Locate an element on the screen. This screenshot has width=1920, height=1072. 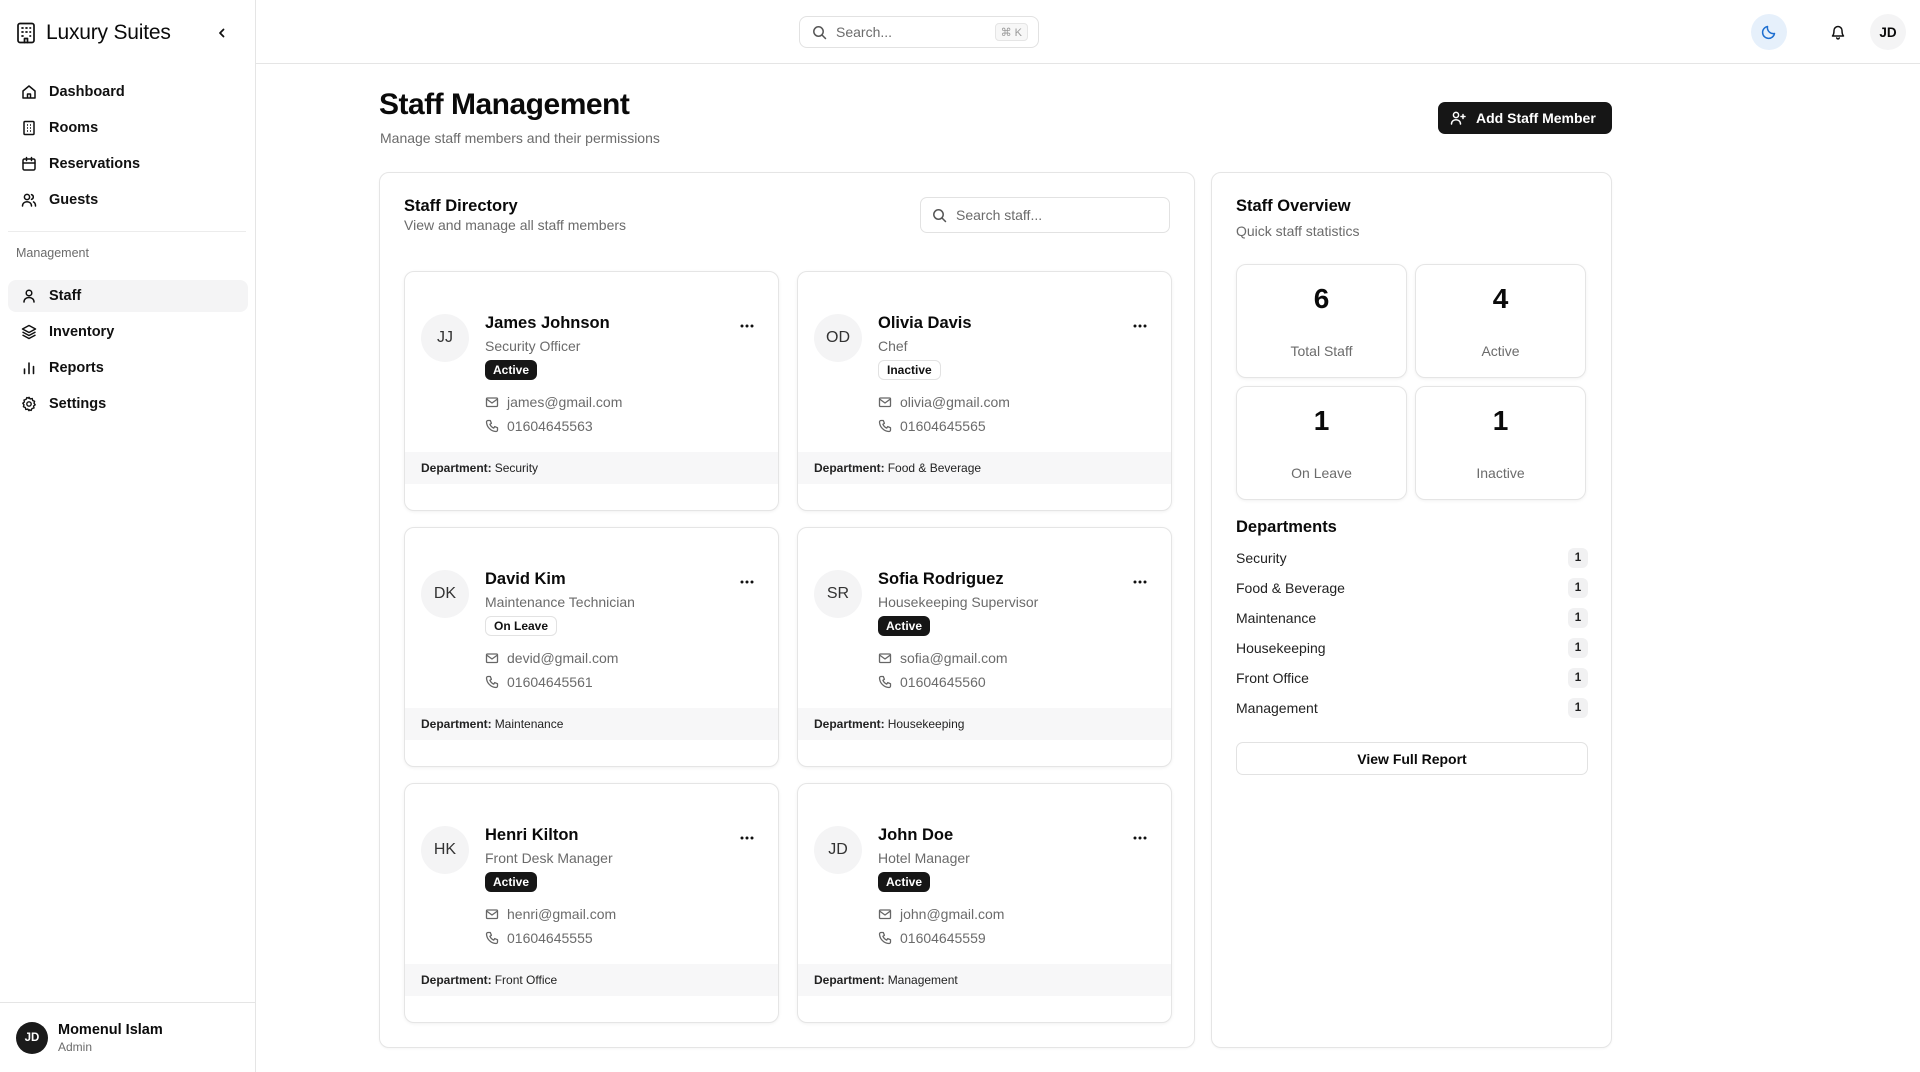
topbar: Search... ⌘ K JD is located at coordinates (1088, 32).